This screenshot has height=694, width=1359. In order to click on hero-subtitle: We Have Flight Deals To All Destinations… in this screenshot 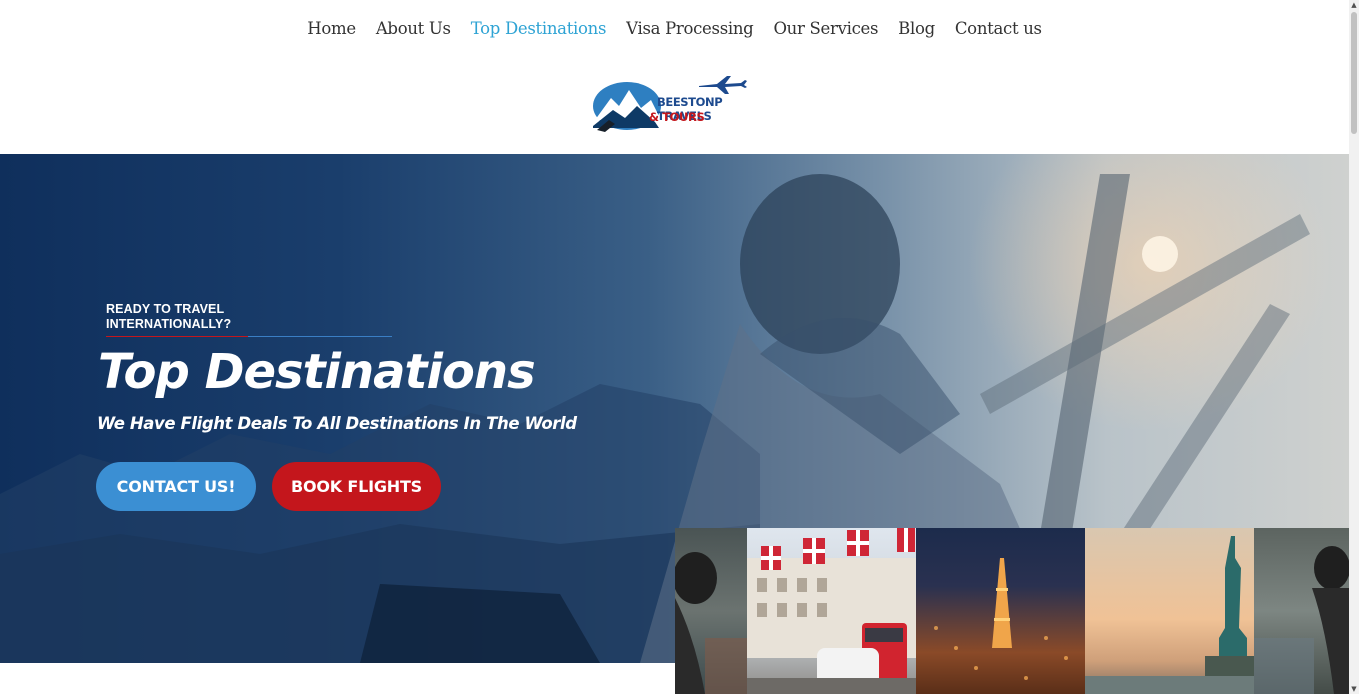, I will do `click(337, 423)`.